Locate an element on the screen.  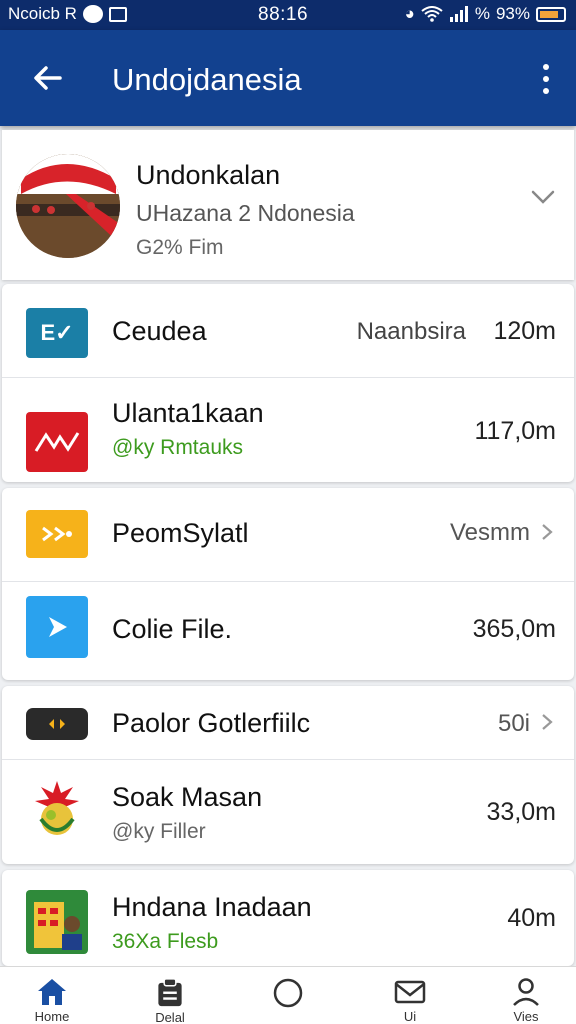
list-item: Colie File. 365,0m is located at coordinates (288, 629).